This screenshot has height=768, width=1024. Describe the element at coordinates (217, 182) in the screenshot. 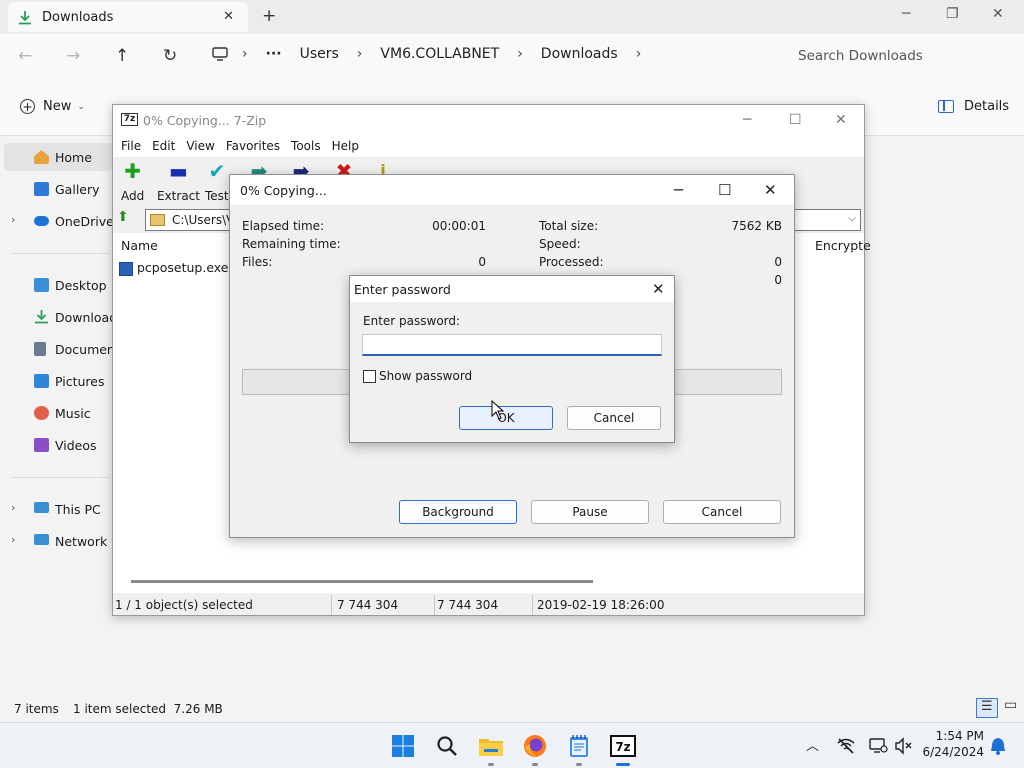

I see `test-button: ✔ Test` at that location.